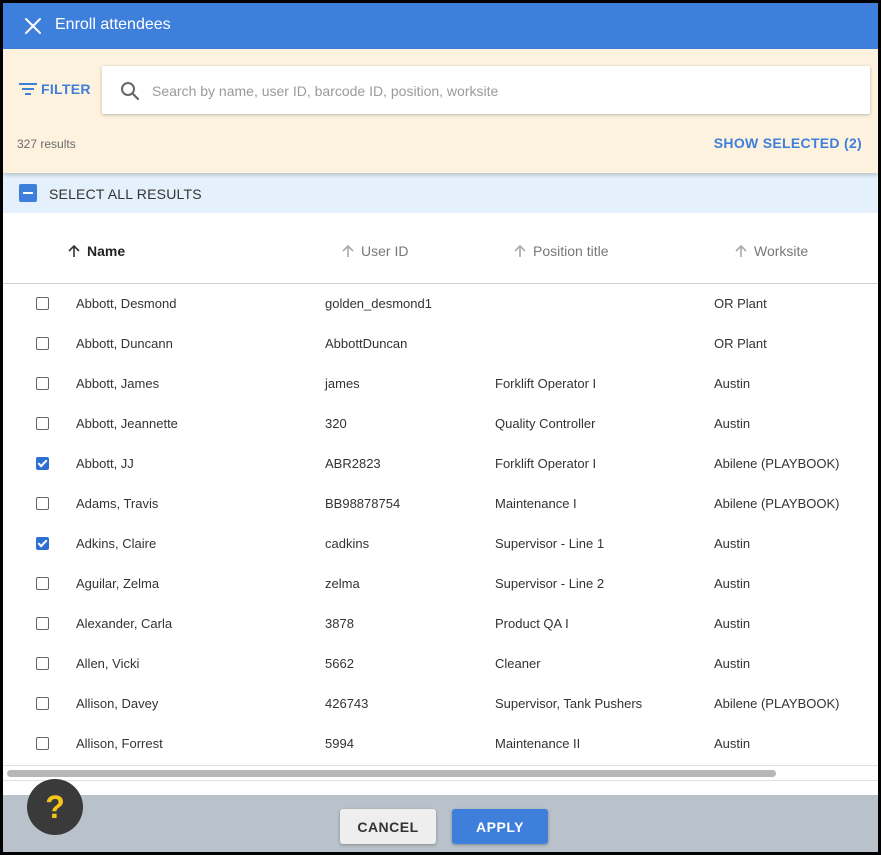 Image resolution: width=881 pixels, height=855 pixels. What do you see at coordinates (550, 583) in the screenshot?
I see `cell-position: Supervisor - Line 2` at bounding box center [550, 583].